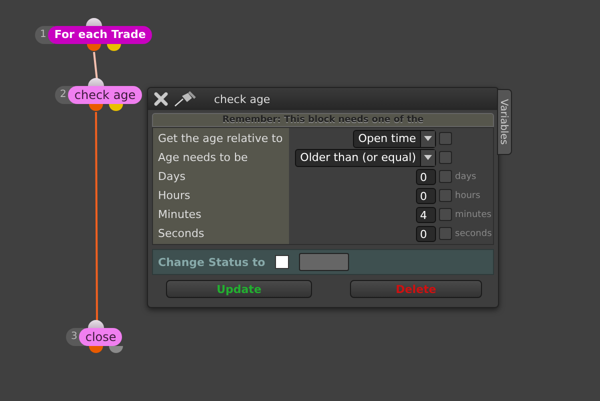 This screenshot has height=401, width=600. What do you see at coordinates (173, 195) in the screenshot?
I see `field-label: Hours` at bounding box center [173, 195].